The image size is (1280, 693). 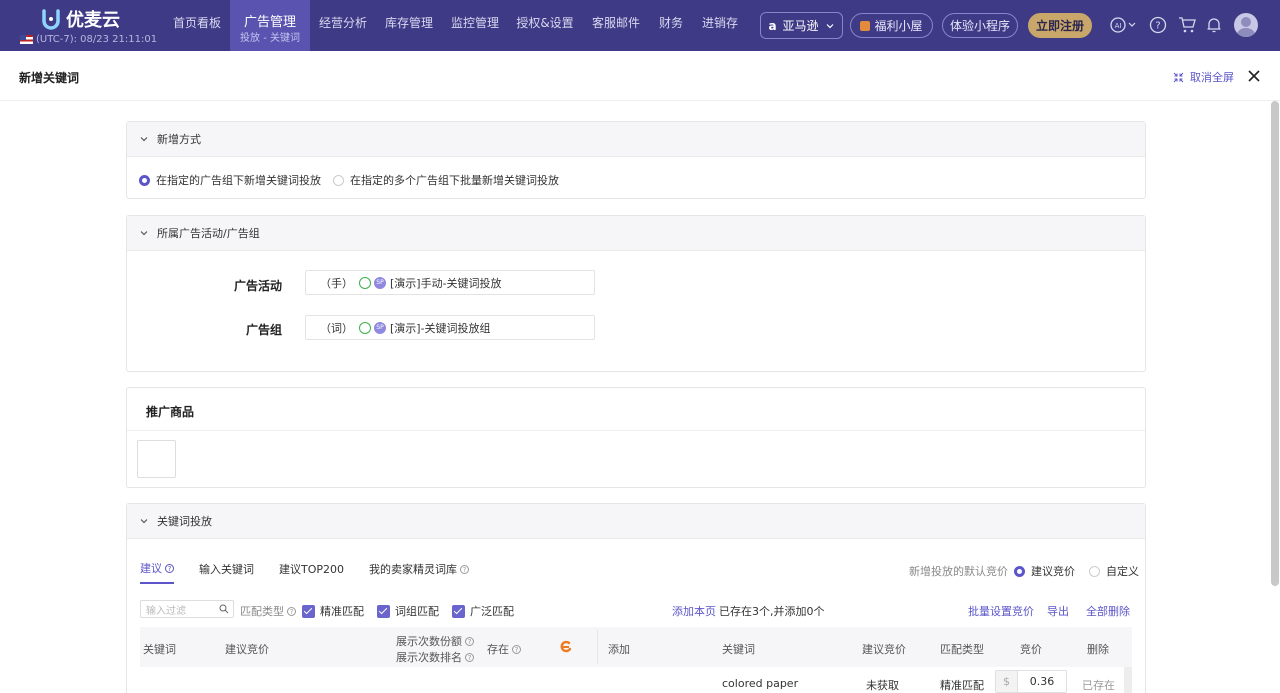 What do you see at coordinates (738, 649) in the screenshot?
I see `col-right-keyword: 关键词` at bounding box center [738, 649].